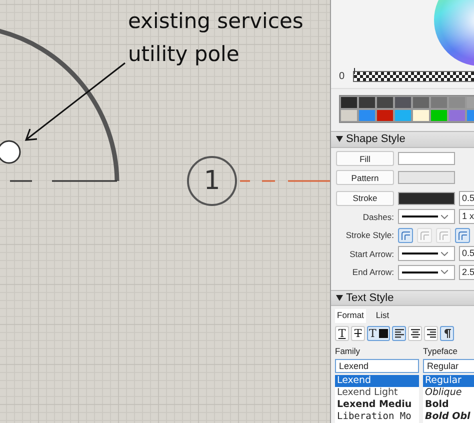 The height and width of the screenshot is (423, 474). Describe the element at coordinates (350, 316) in the screenshot. I see `tab: Format` at that location.